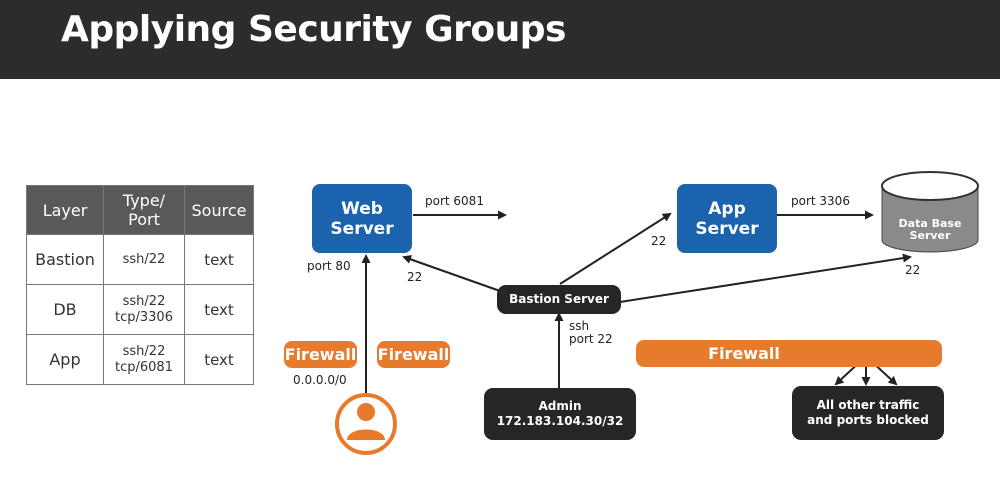 The image size is (1000, 489). Describe the element at coordinates (913, 270) in the screenshot. I see `label-db-22: 22` at that location.